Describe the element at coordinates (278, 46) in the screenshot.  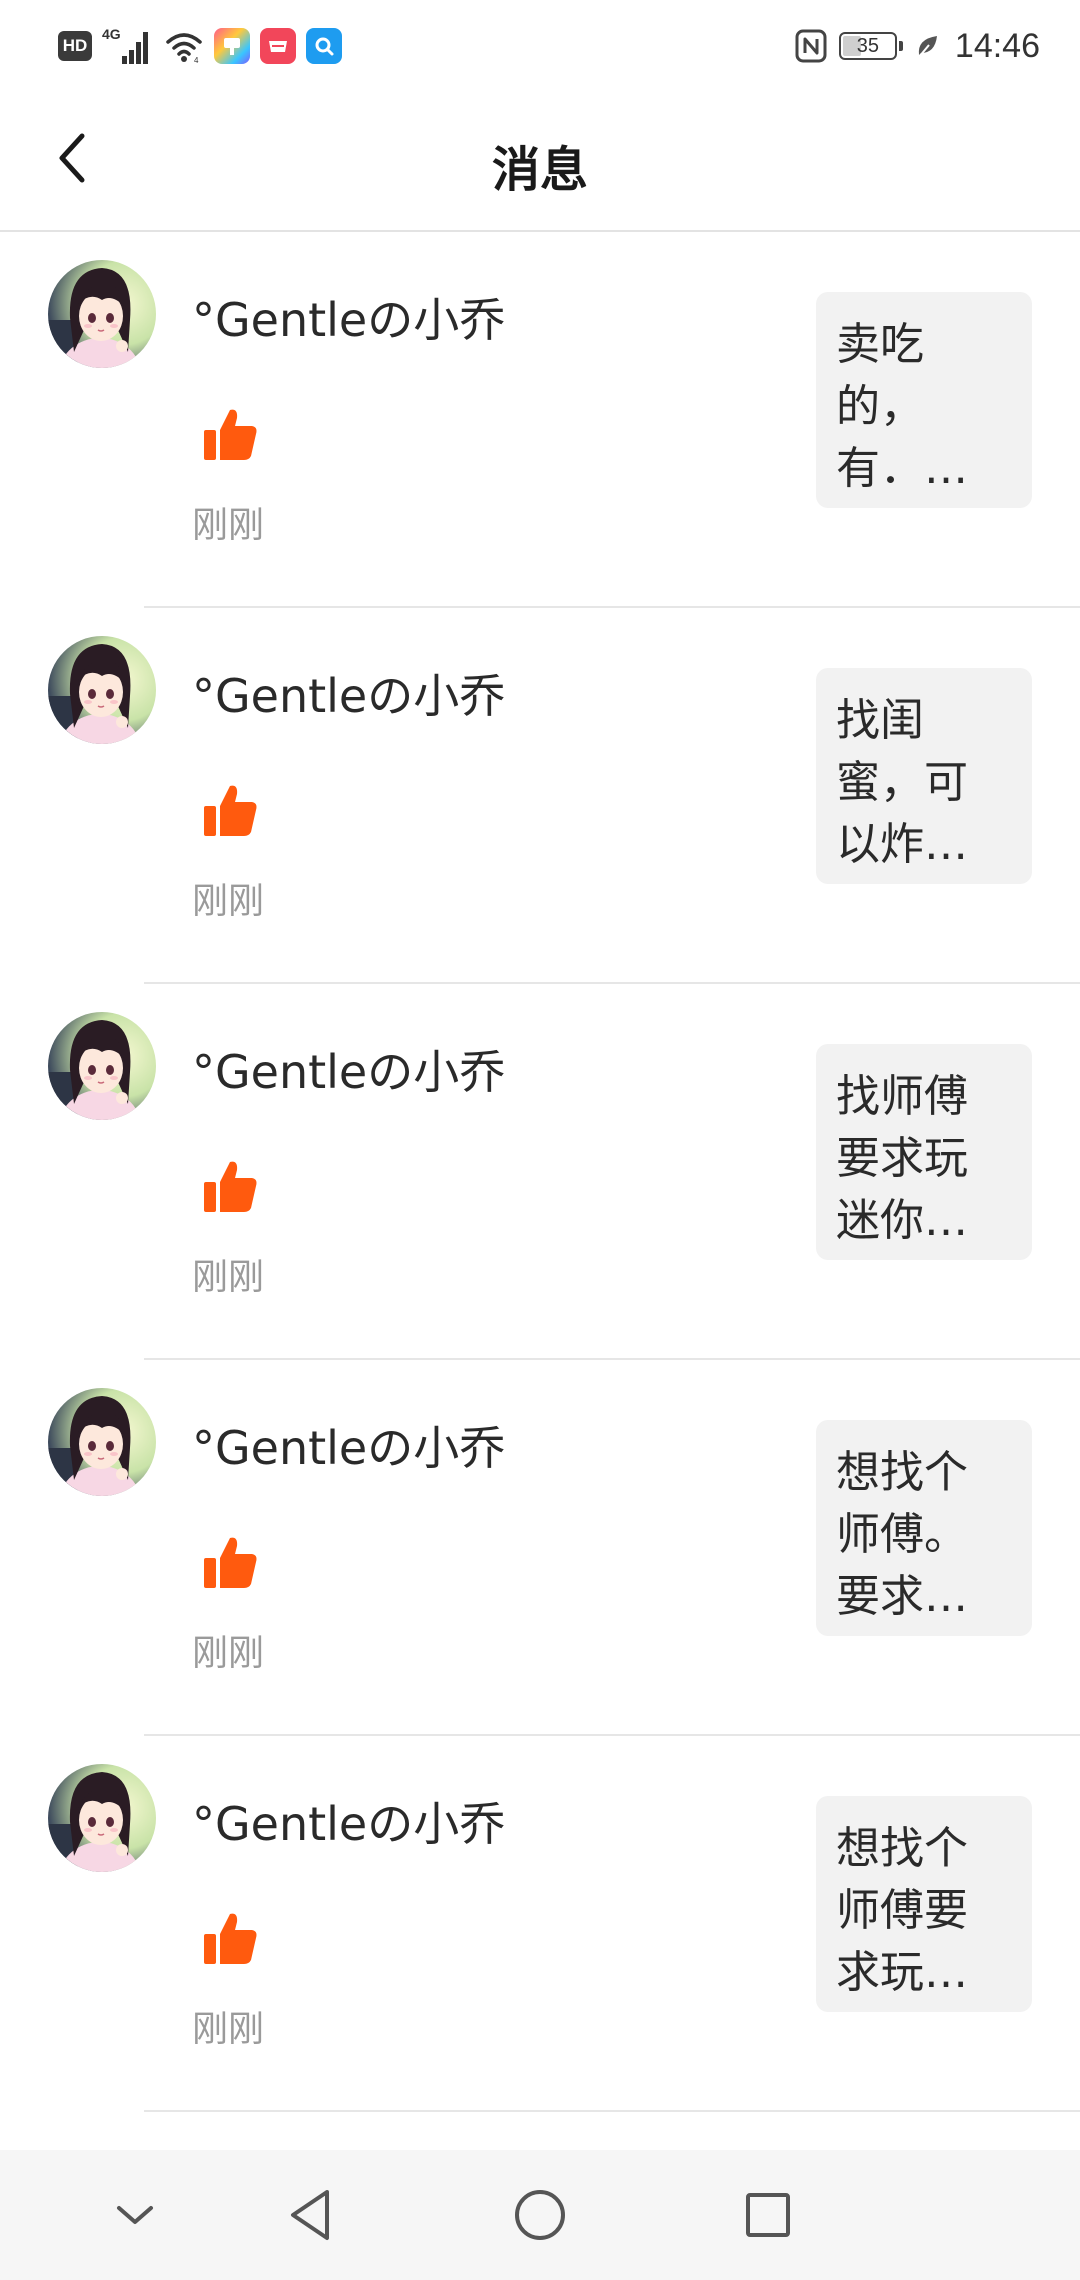
I see `huawei-mall-icon` at that location.